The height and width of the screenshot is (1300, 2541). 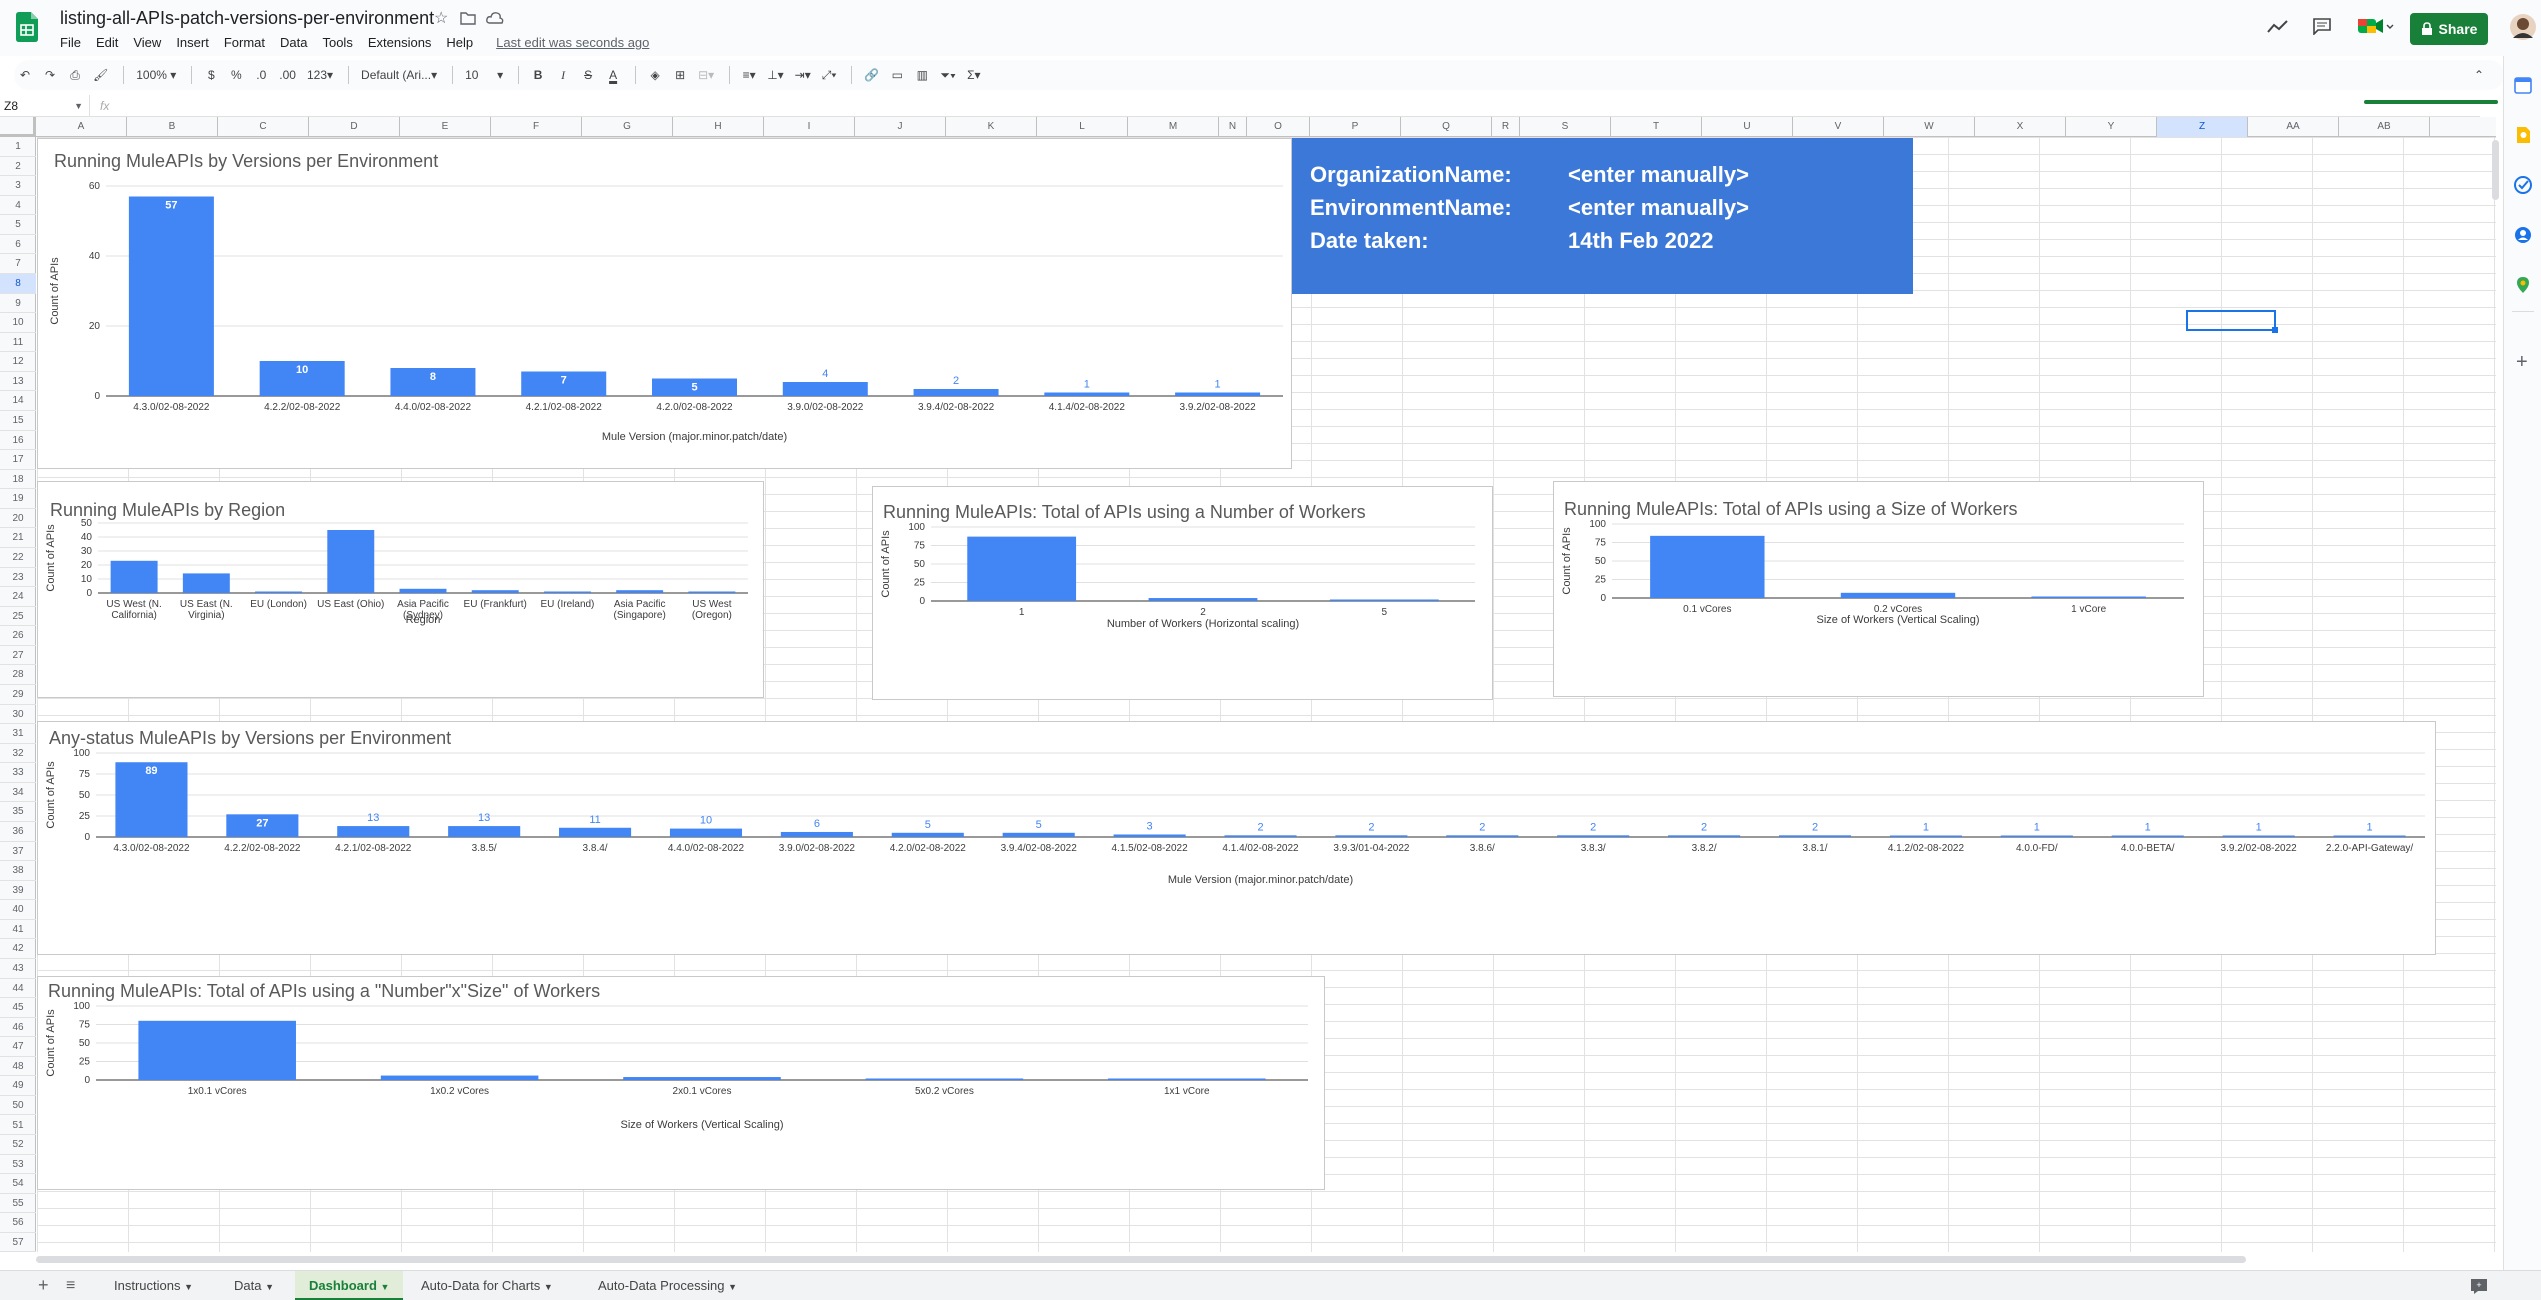 What do you see at coordinates (244, 42) in the screenshot?
I see `menu-format: Format` at bounding box center [244, 42].